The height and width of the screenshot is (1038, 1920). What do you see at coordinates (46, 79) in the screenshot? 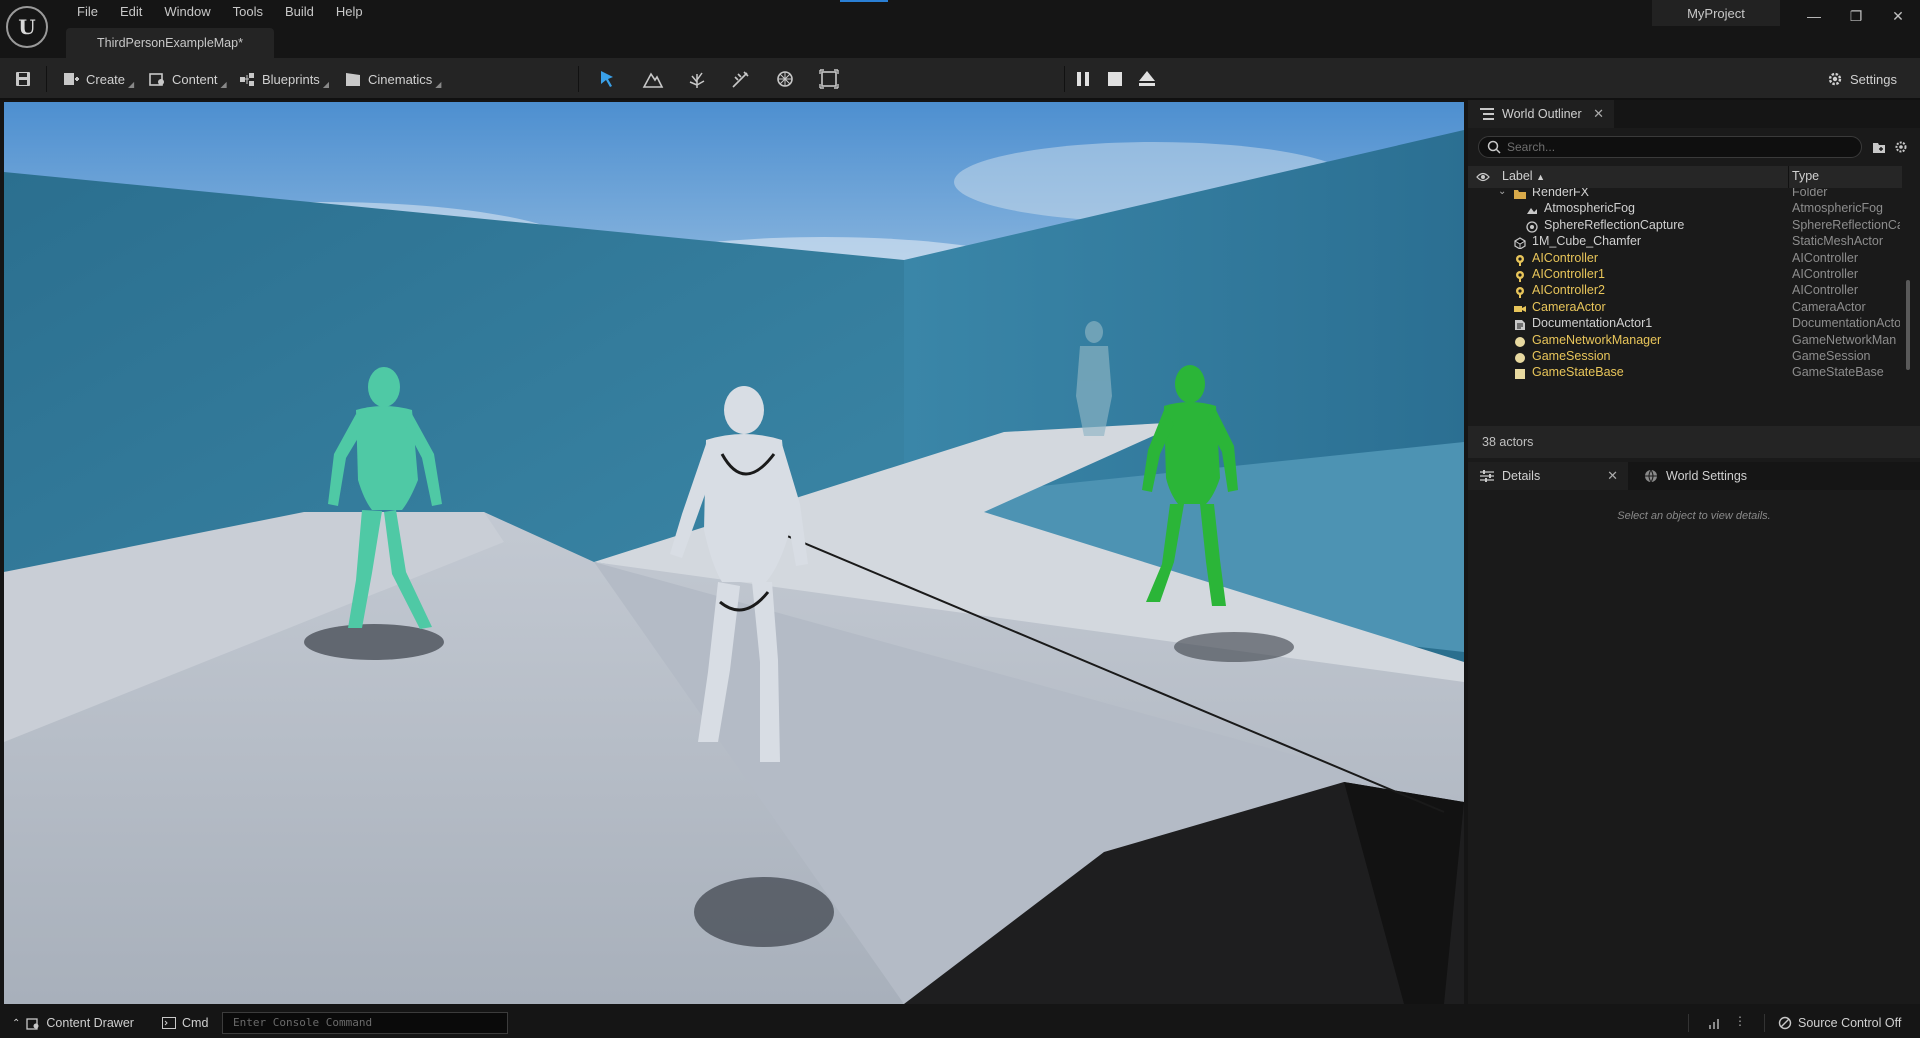
I see `toolbar-separator` at bounding box center [46, 79].